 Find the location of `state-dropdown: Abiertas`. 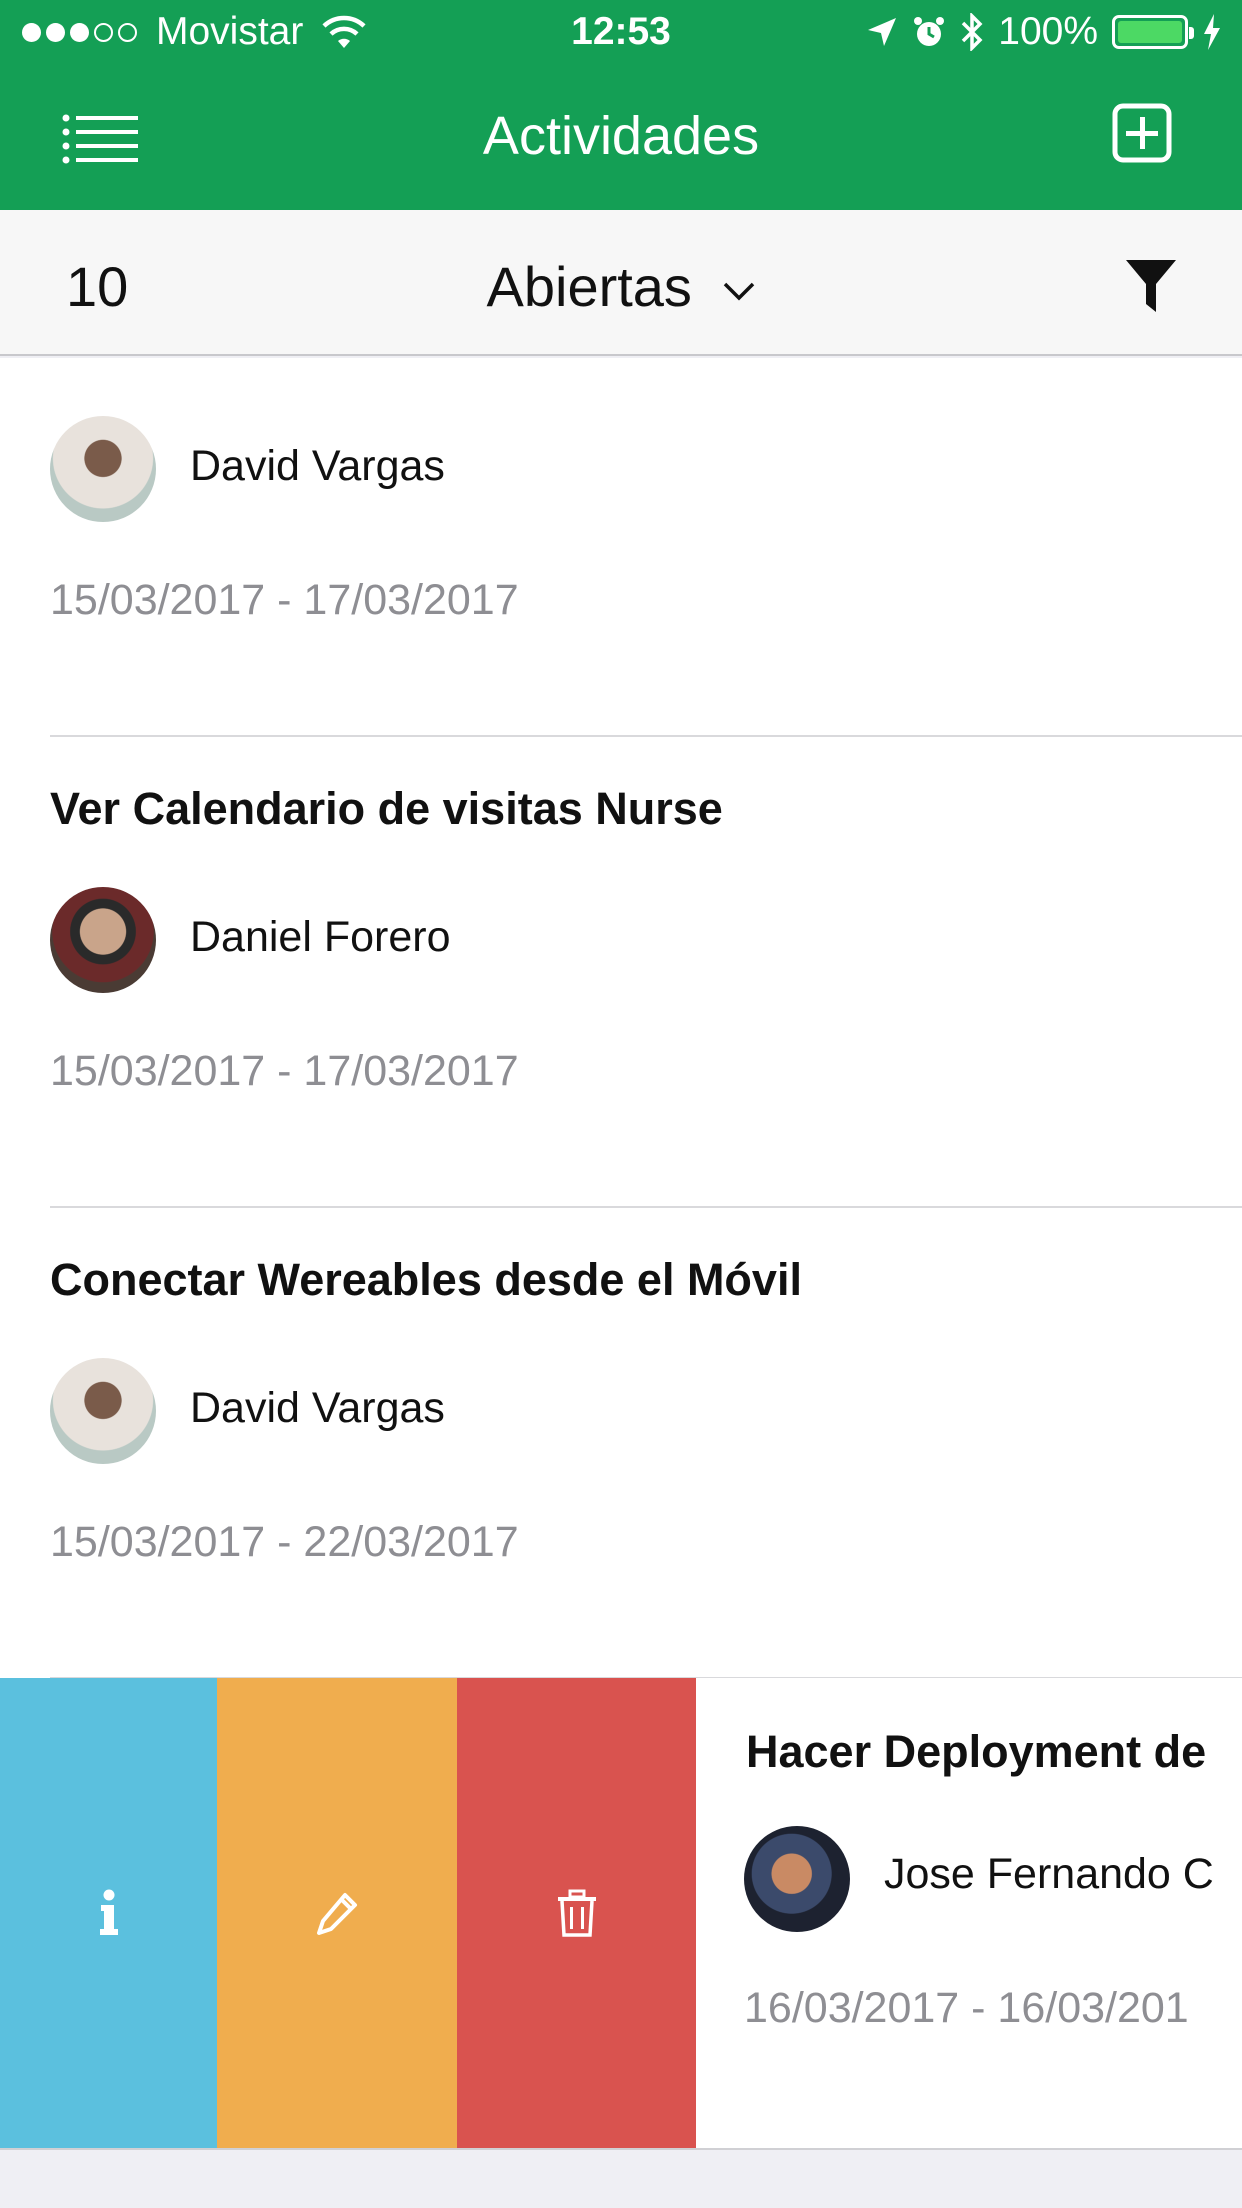

state-dropdown: Abiertas is located at coordinates (621, 286).